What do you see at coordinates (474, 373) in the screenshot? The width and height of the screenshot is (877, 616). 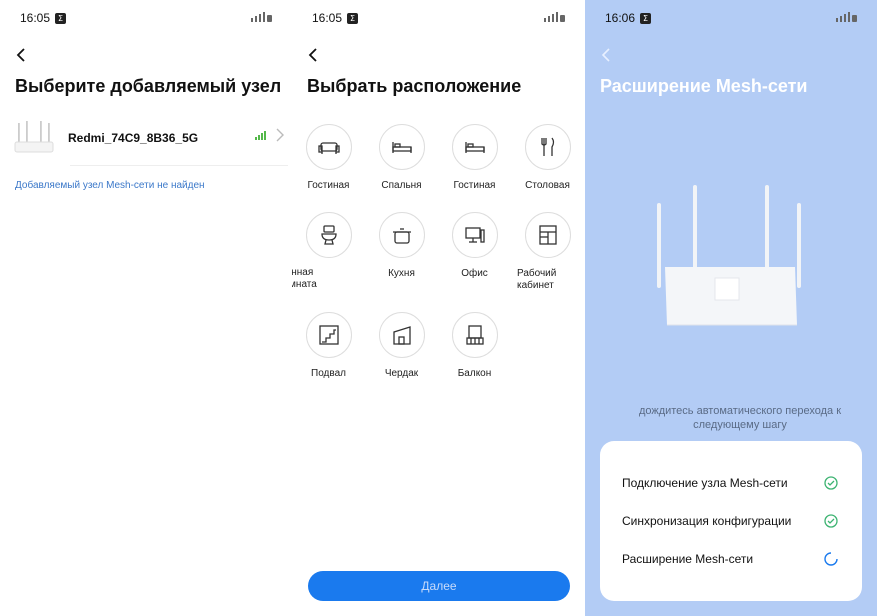 I see `location-label: Балкон` at bounding box center [474, 373].